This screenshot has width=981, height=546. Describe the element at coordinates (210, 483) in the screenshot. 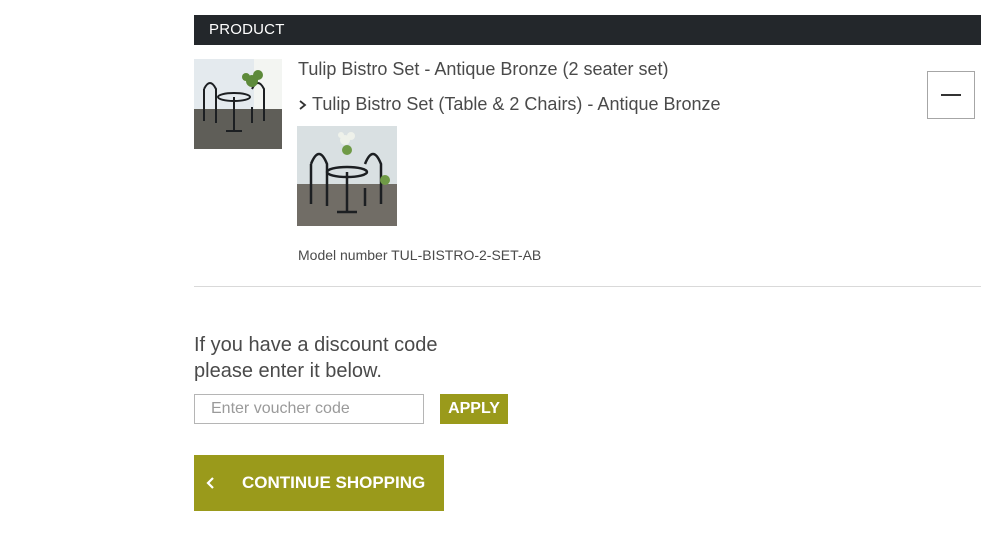

I see `chevron-left-icon` at that location.